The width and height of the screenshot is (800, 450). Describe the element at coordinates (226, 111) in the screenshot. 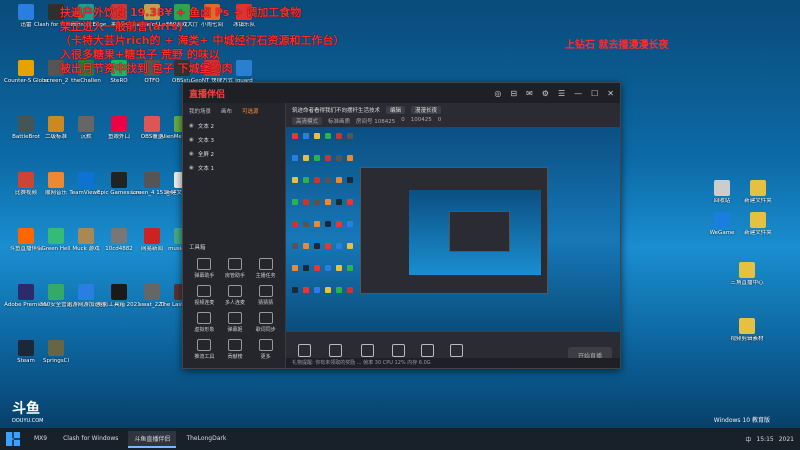

I see `tab: 画布` at that location.